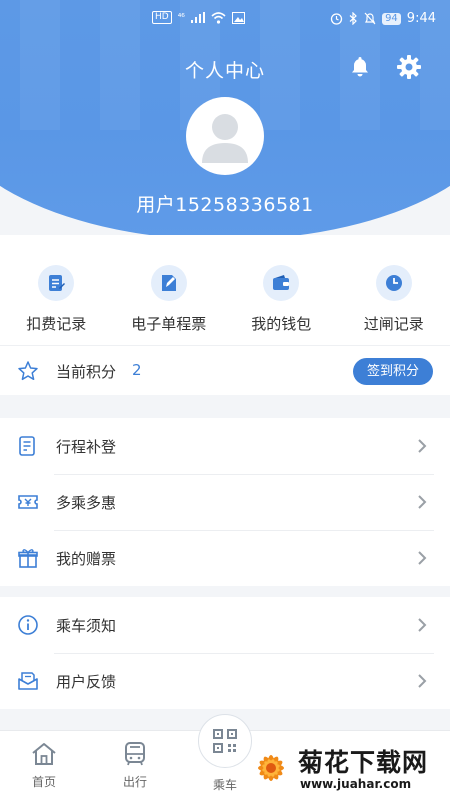 The height and width of the screenshot is (800, 450). I want to click on qr-code-icon, so click(225, 741).